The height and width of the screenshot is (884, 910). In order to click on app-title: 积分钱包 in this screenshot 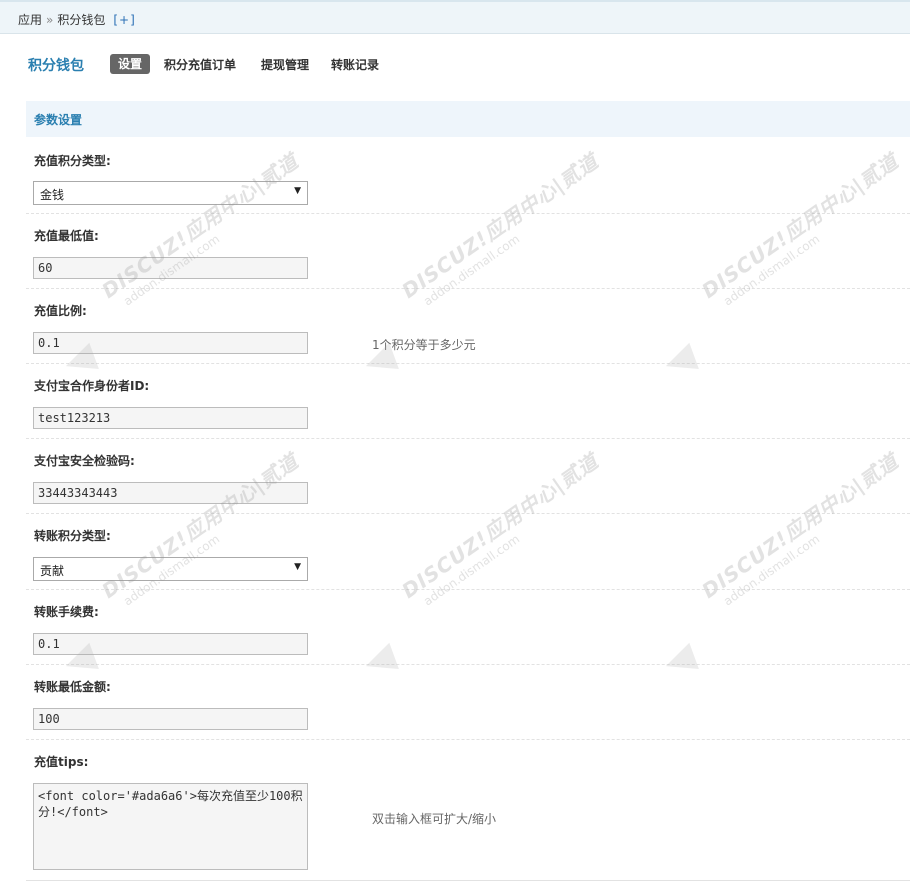, I will do `click(56, 66)`.